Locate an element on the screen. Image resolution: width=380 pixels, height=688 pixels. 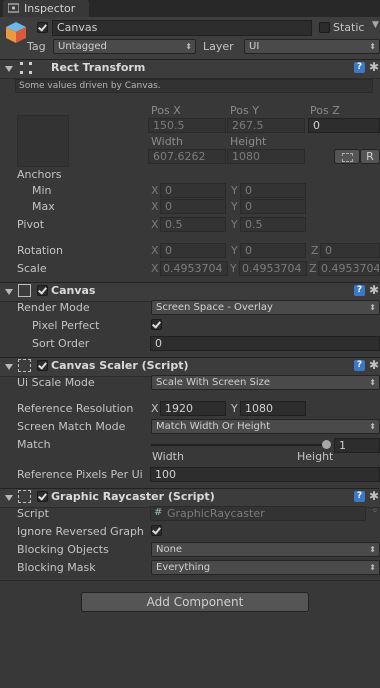
blocking-objects-dropdown: None ⬍ is located at coordinates (265, 549).